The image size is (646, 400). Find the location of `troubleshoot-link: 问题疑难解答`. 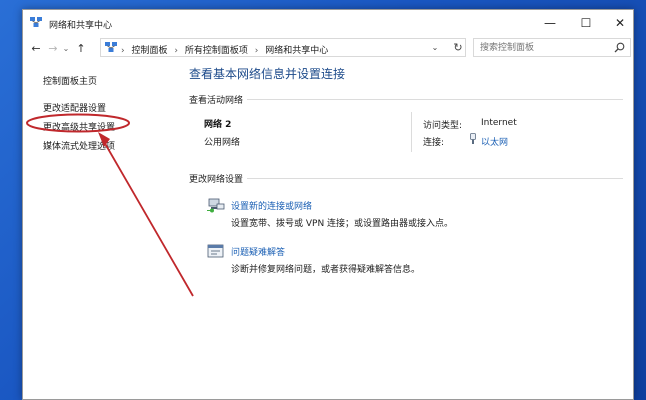

troubleshoot-link: 问题疑难解答 is located at coordinates (258, 251).